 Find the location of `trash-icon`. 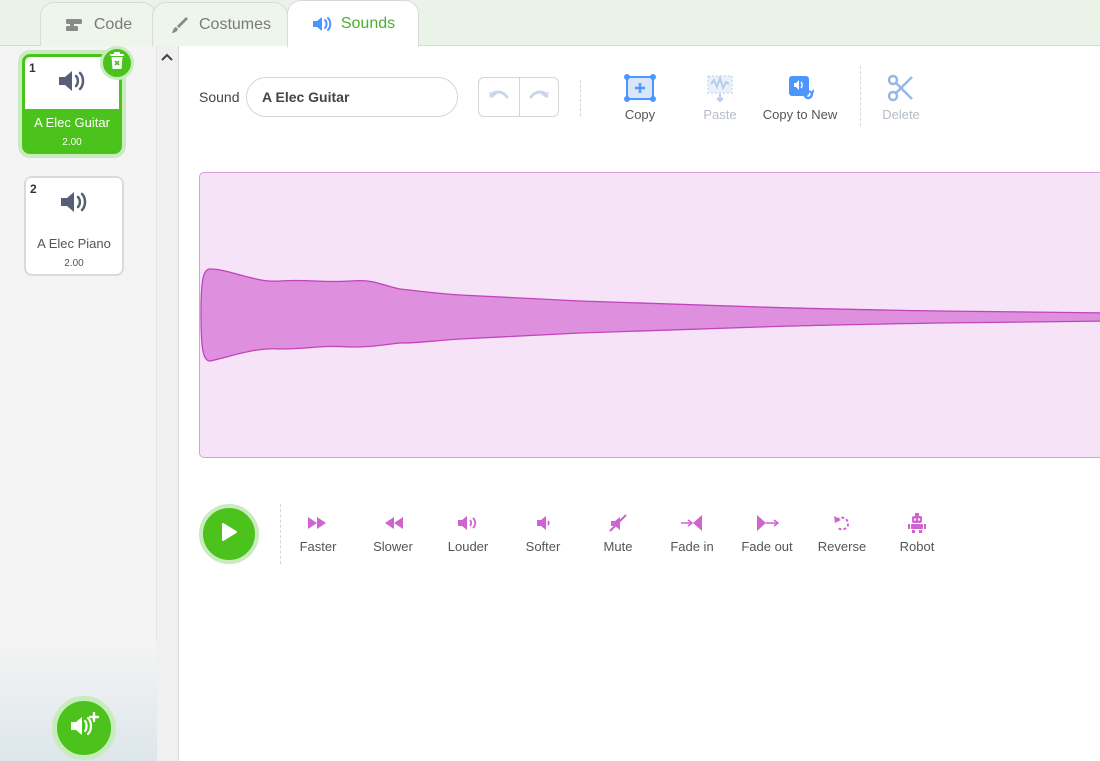

trash-icon is located at coordinates (117, 63).